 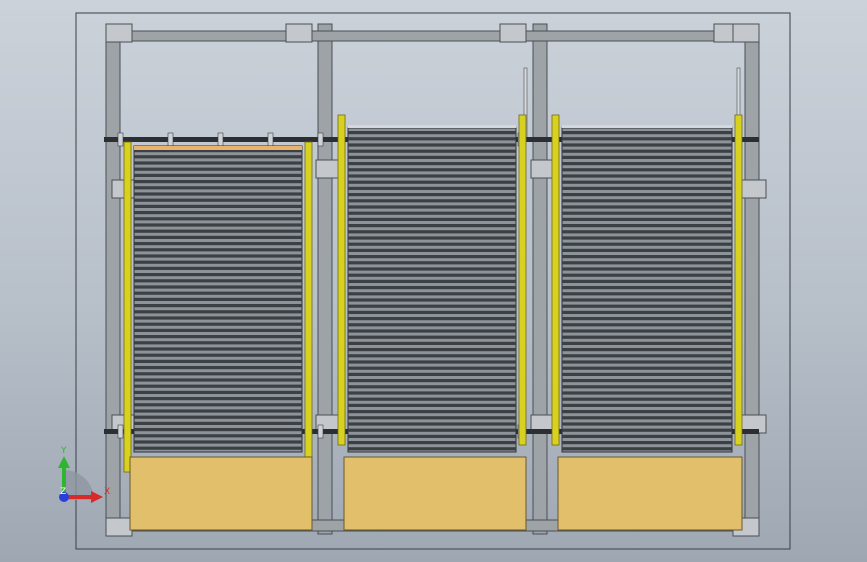 What do you see at coordinates (752, 279) in the screenshot?
I see `frame-post-right` at bounding box center [752, 279].